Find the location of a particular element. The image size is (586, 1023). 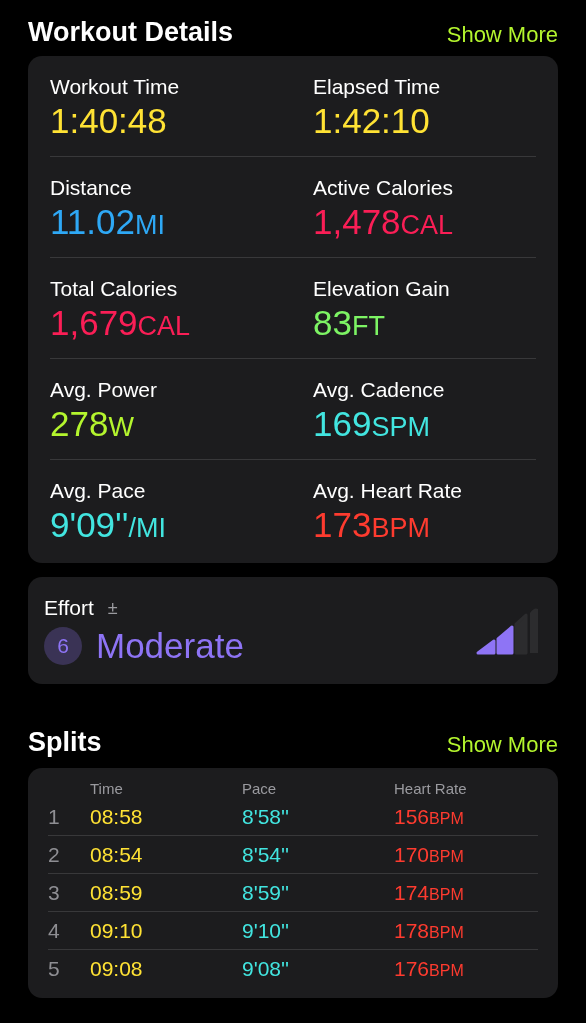

metric-label: Avg. Pace is located at coordinates (98, 491).